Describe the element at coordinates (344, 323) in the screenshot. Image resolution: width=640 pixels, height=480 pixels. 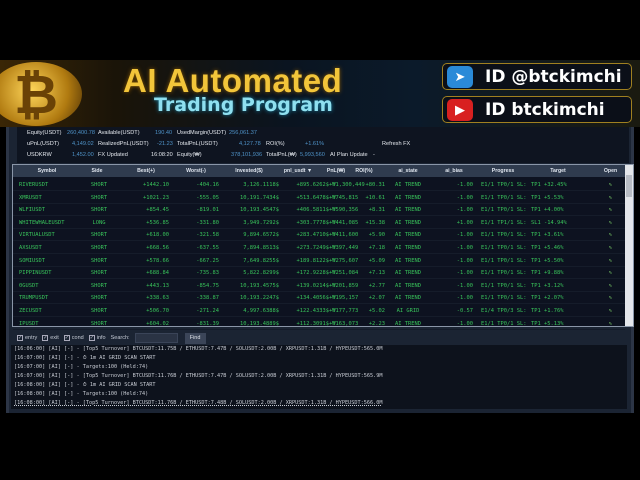
I see `cell-pnl-krw: +₩163,073` at that location.